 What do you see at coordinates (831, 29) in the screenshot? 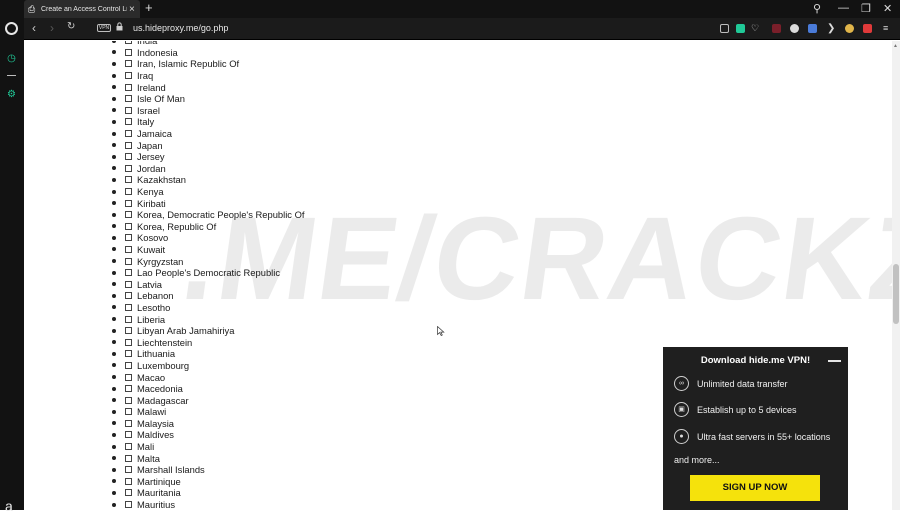
I see `arrow-right-icon: ❯` at bounding box center [831, 29].